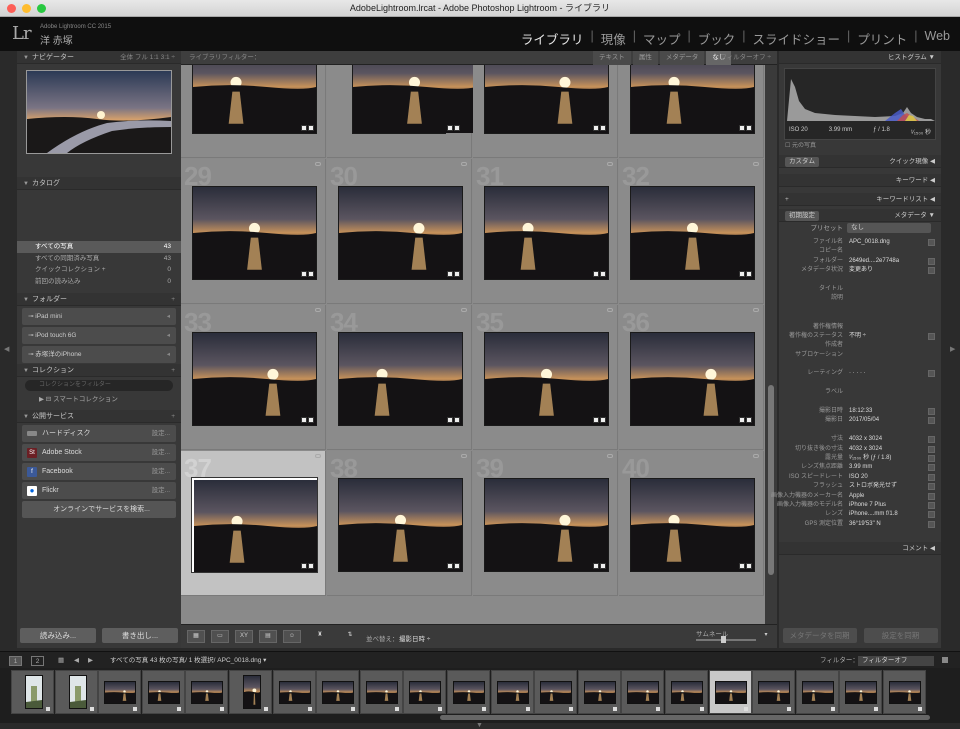 The width and height of the screenshot is (960, 729). I want to click on close-window-button, so click(11, 8).